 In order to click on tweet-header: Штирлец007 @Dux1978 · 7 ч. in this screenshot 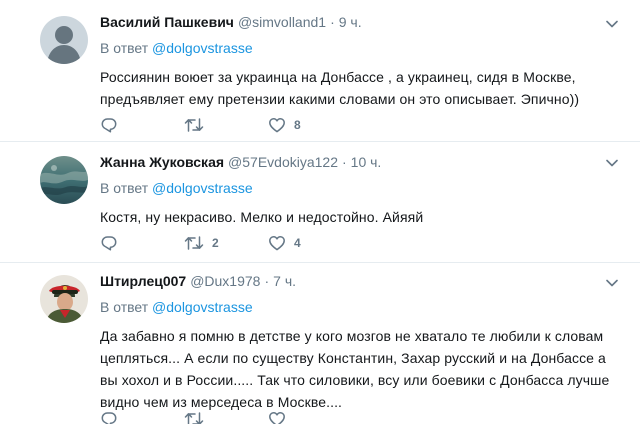, I will do `click(360, 281)`.